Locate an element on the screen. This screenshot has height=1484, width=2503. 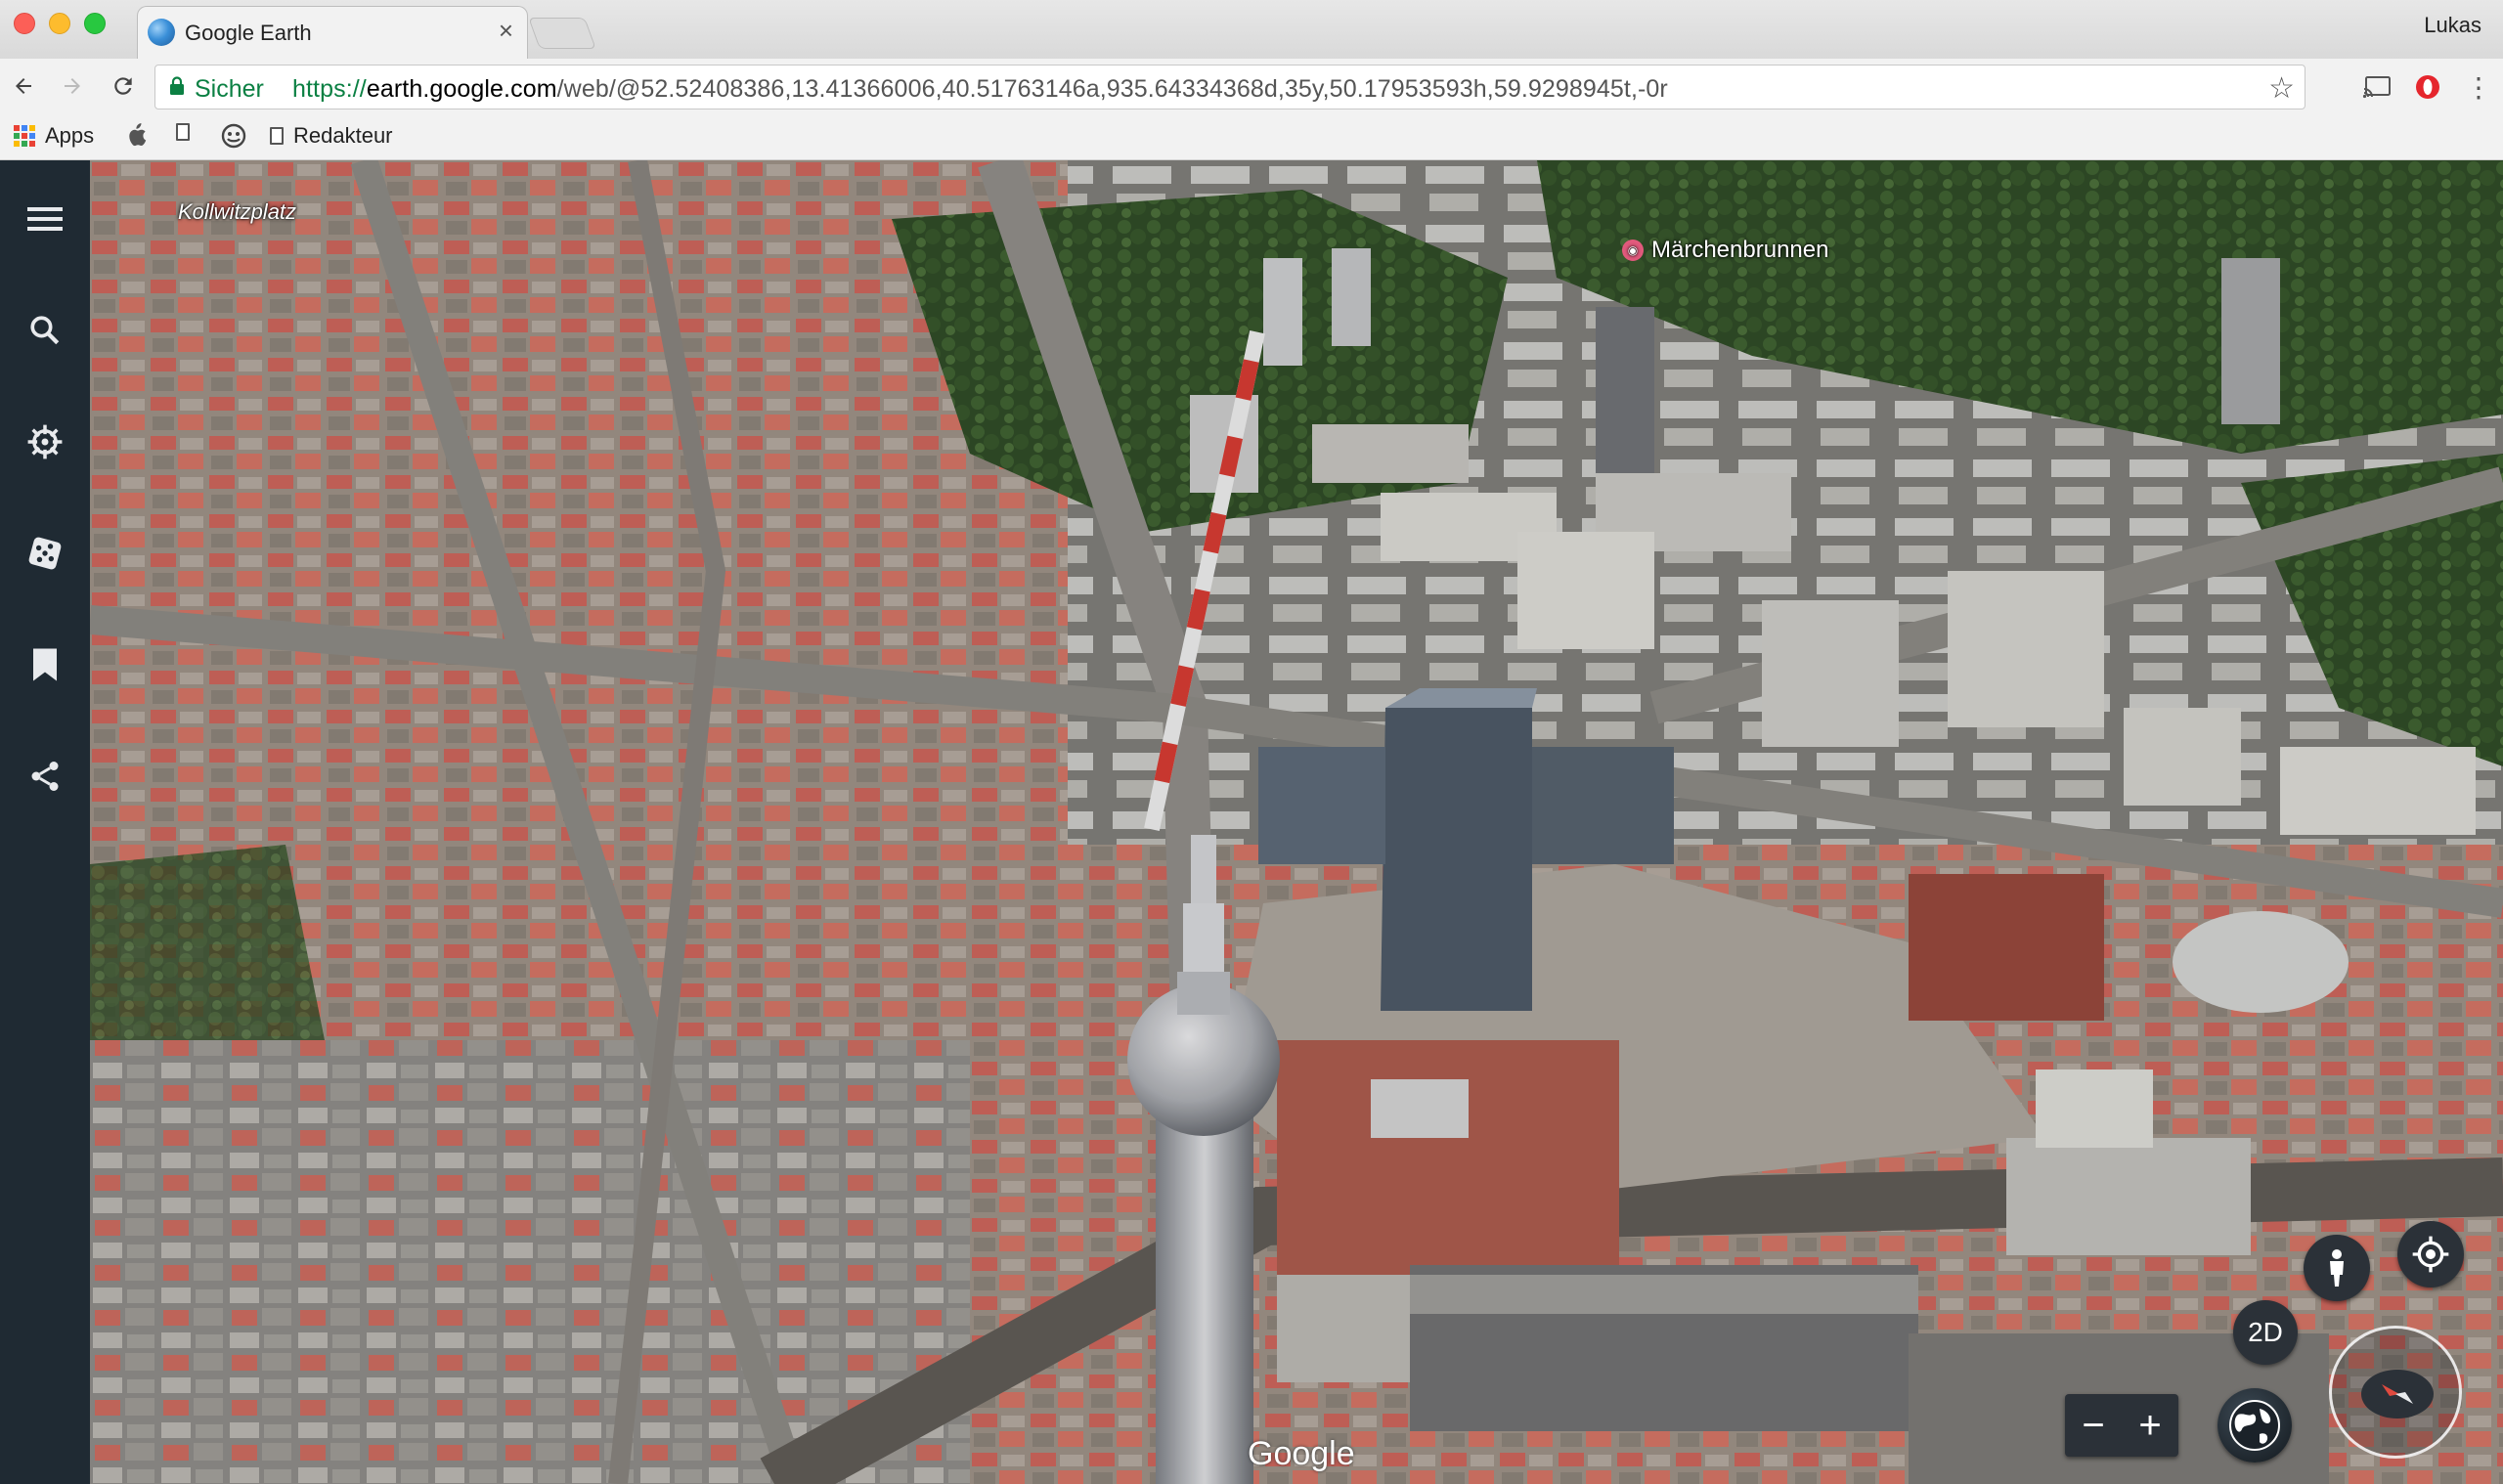
globe-view-button is located at coordinates (2255, 1425).